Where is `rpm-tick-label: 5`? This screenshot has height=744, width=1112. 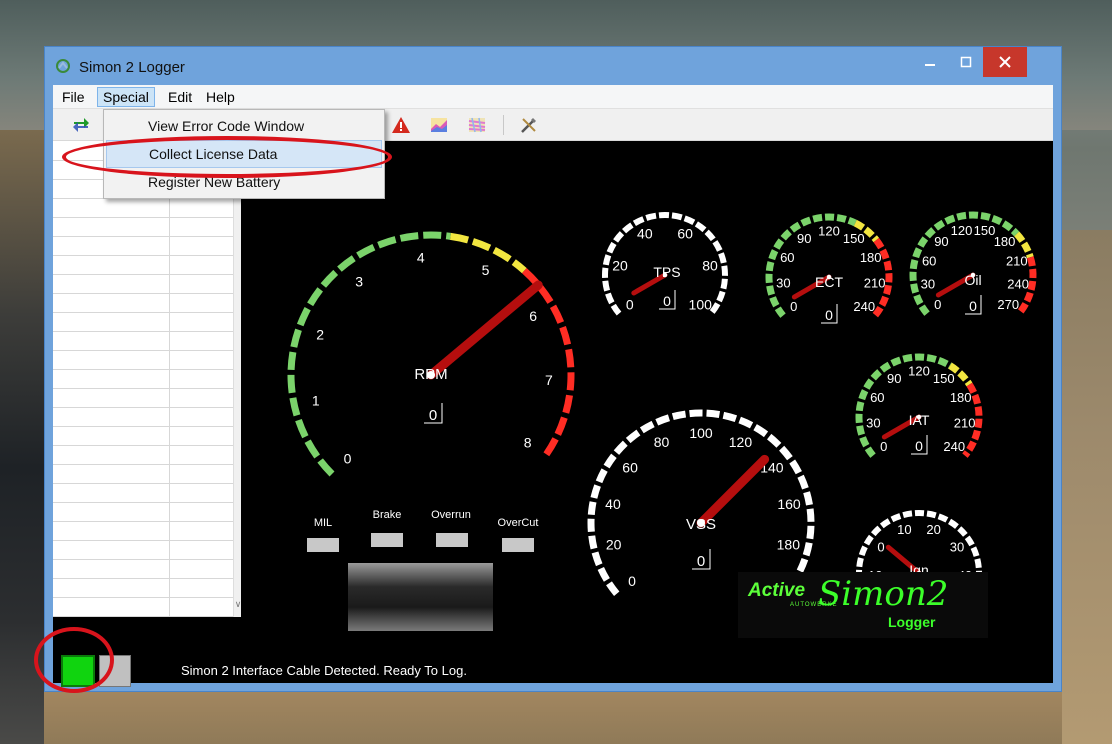
rpm-tick-label: 5 is located at coordinates (486, 270).